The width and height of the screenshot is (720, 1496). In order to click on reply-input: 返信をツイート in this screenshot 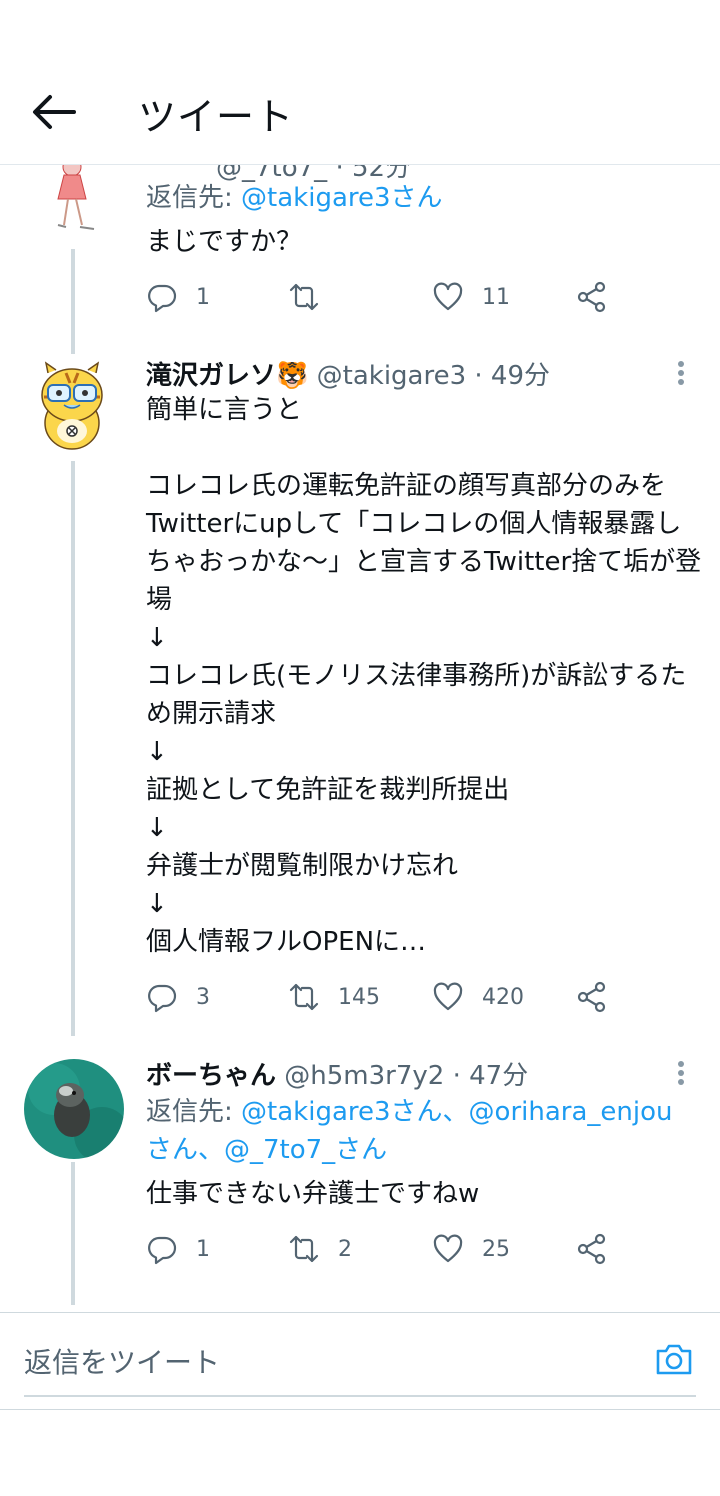, I will do `click(122, 1361)`.